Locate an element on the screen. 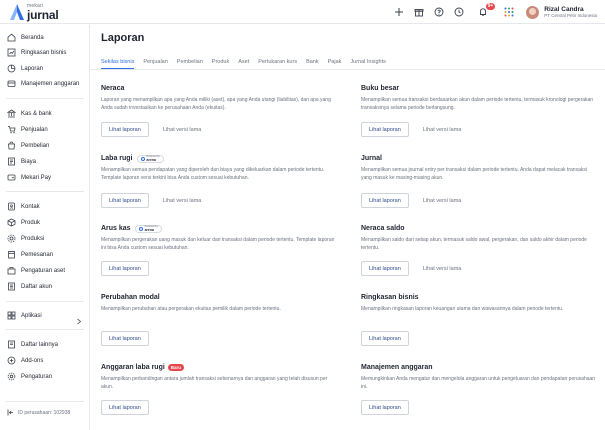  sidebar-item-penjualan: Penjualan is located at coordinates (45, 129).